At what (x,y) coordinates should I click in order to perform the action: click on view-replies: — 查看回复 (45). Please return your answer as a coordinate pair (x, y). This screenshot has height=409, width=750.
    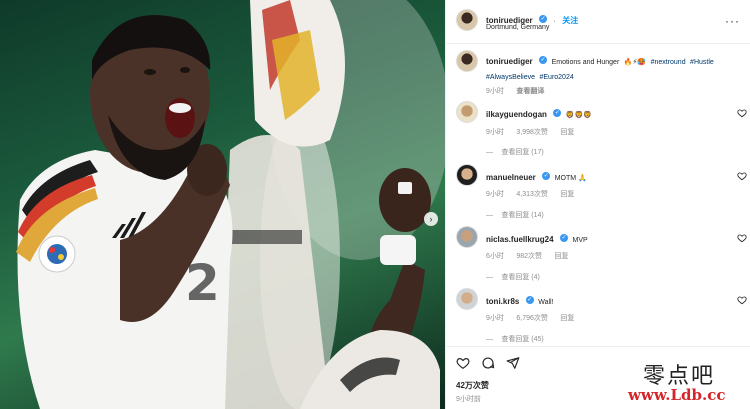
    Looking at the image, I should click on (515, 337).